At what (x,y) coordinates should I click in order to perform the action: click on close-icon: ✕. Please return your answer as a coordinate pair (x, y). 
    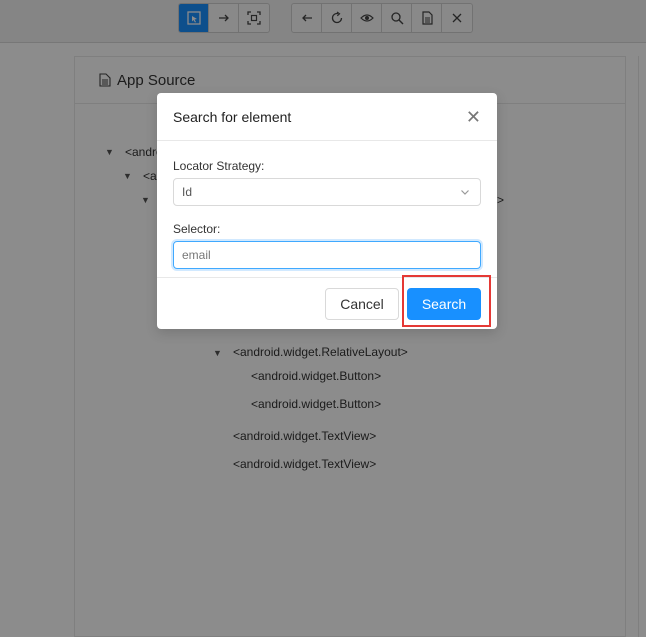
    Looking at the image, I should click on (473, 117).